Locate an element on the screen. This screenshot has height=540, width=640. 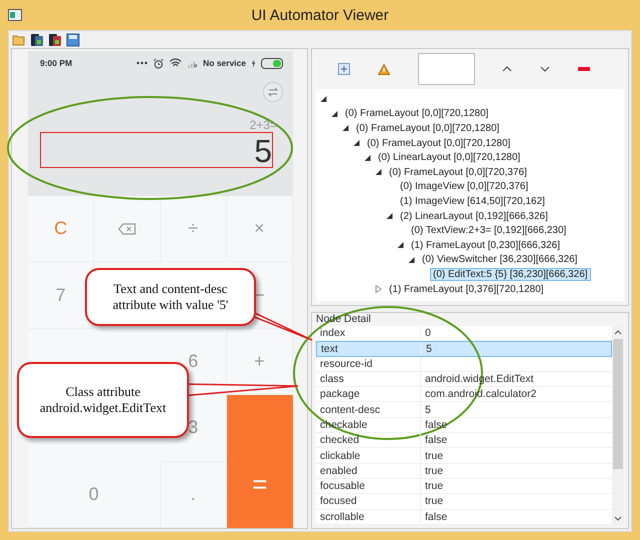
alarm-icon is located at coordinates (158, 63).